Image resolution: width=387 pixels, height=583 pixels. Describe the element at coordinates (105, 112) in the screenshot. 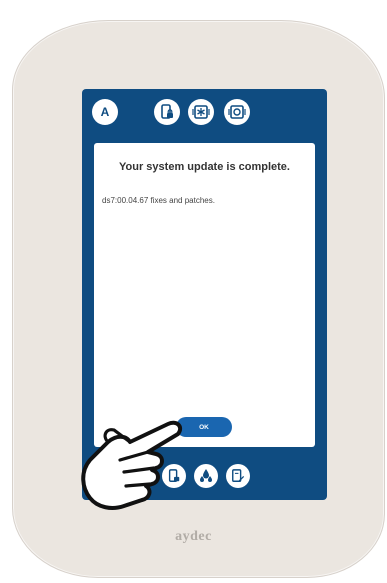

I see `user-avatar: A` at that location.